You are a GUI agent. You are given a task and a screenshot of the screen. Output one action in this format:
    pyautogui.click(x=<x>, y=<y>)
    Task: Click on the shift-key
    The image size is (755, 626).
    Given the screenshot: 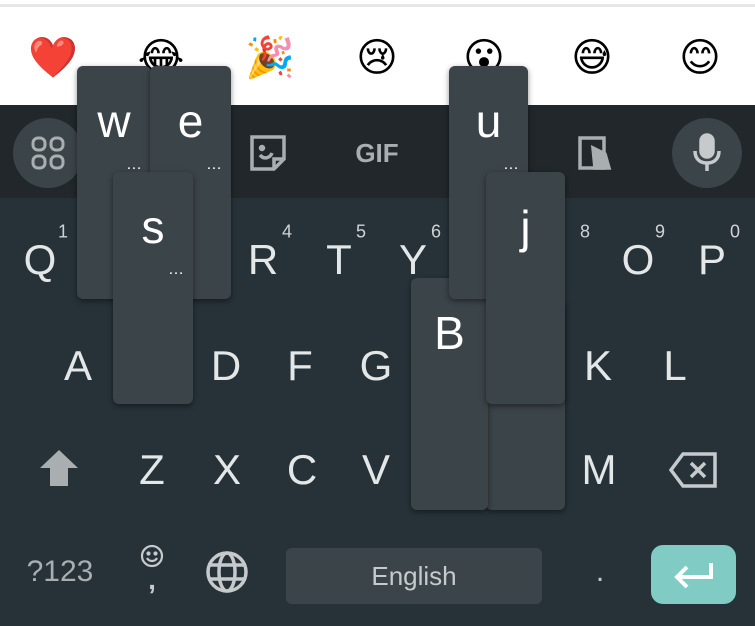 What is the action you would take?
    pyautogui.click(x=59, y=470)
    